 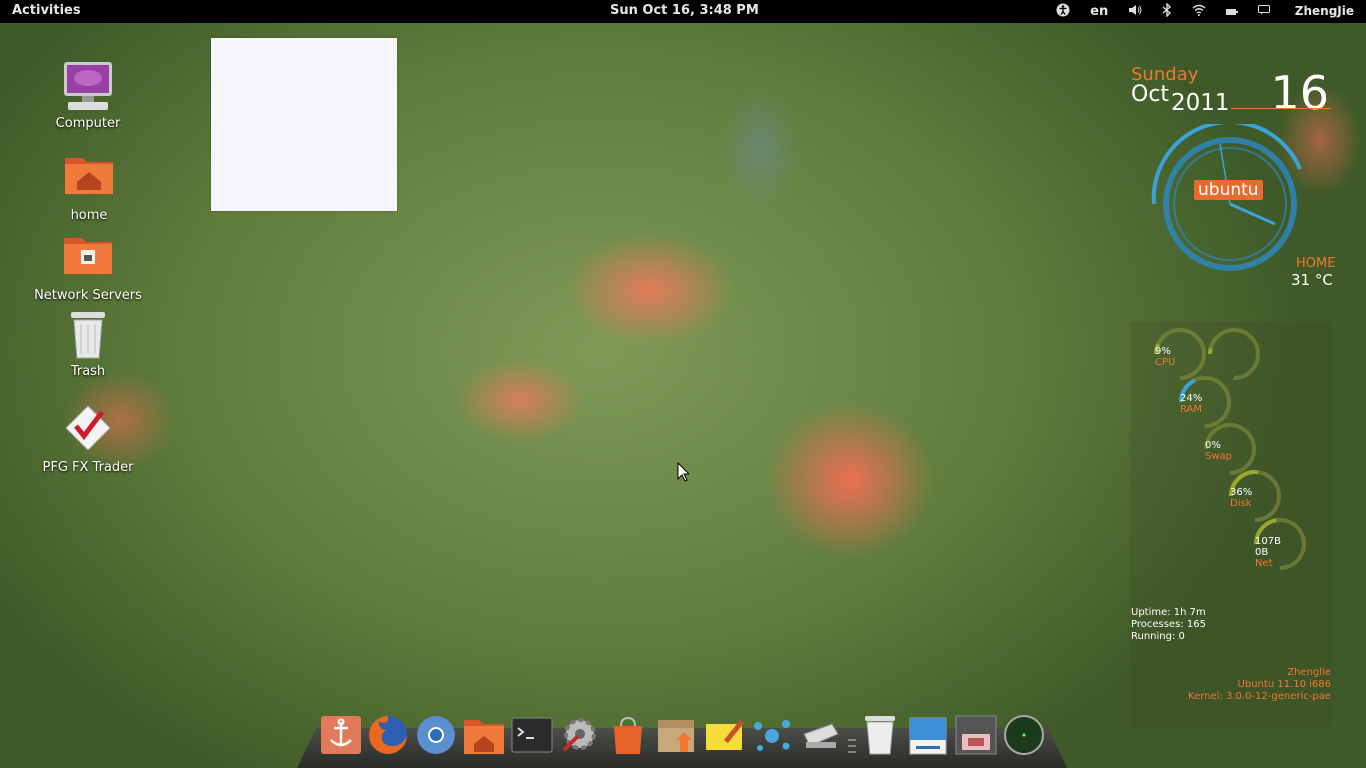 I want to click on desktop-icon-home: home, so click(x=89, y=187).